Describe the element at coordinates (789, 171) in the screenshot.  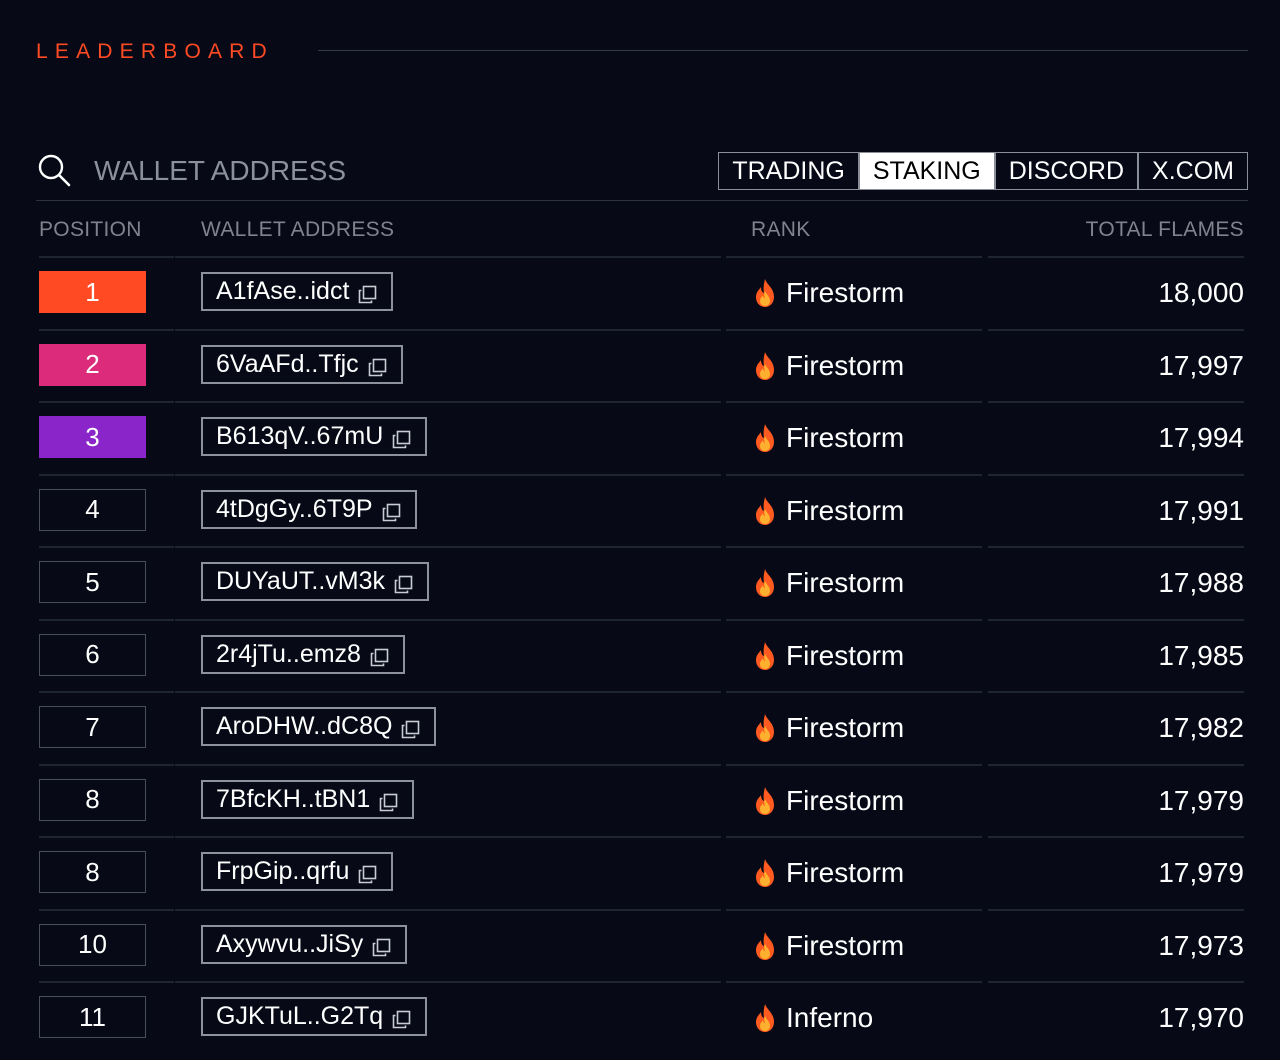
I see `tab-trading: TRADING` at that location.